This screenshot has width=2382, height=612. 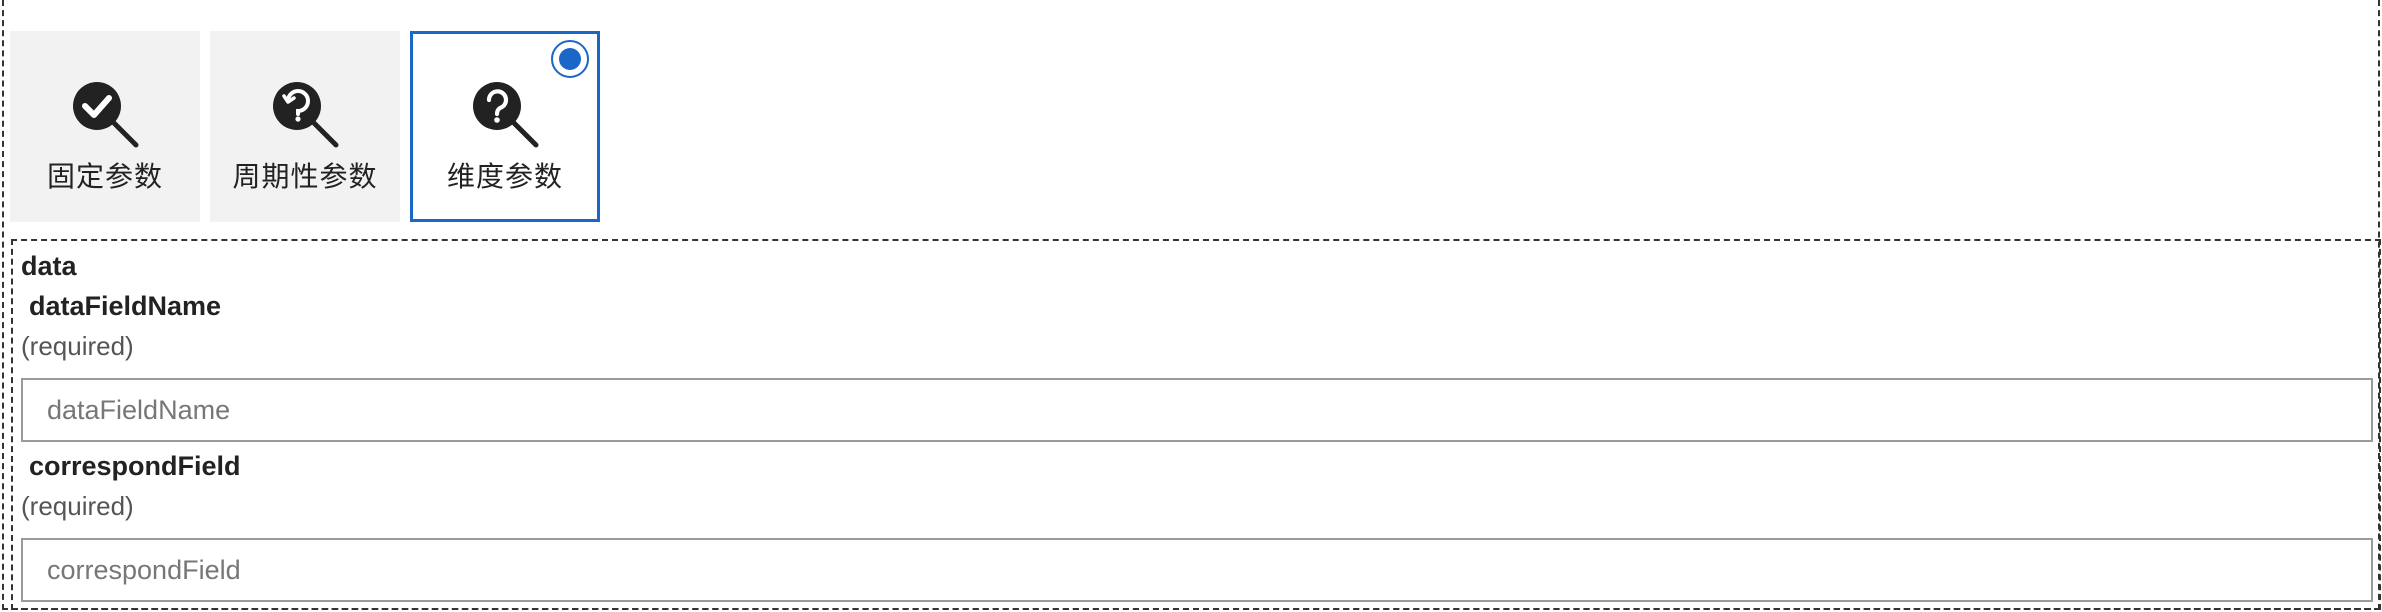 What do you see at coordinates (104, 176) in the screenshot?
I see `param-type-label: 固定参数` at bounding box center [104, 176].